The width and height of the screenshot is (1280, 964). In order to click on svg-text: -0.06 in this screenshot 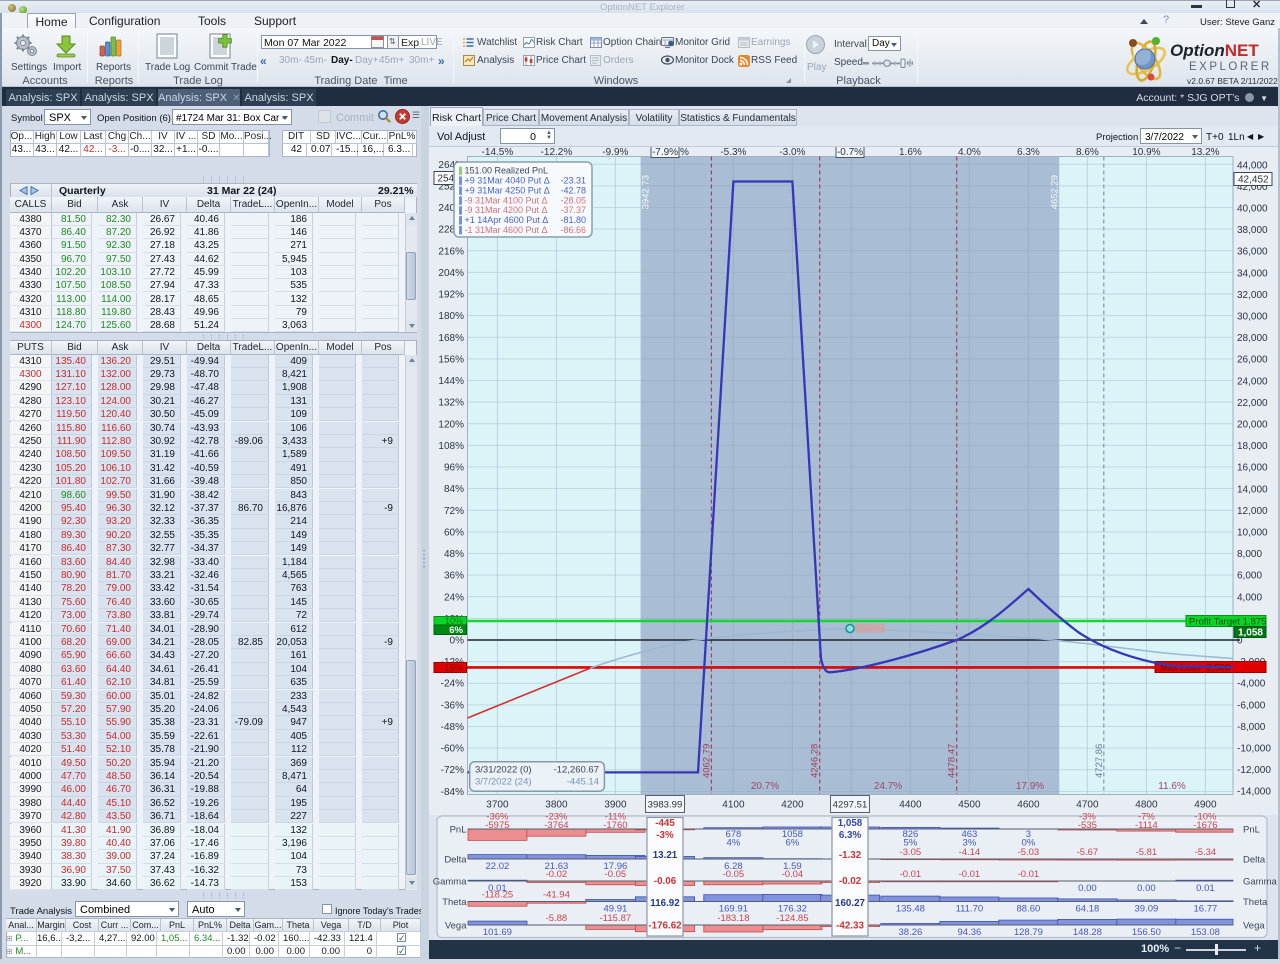, I will do `click(665, 881)`.